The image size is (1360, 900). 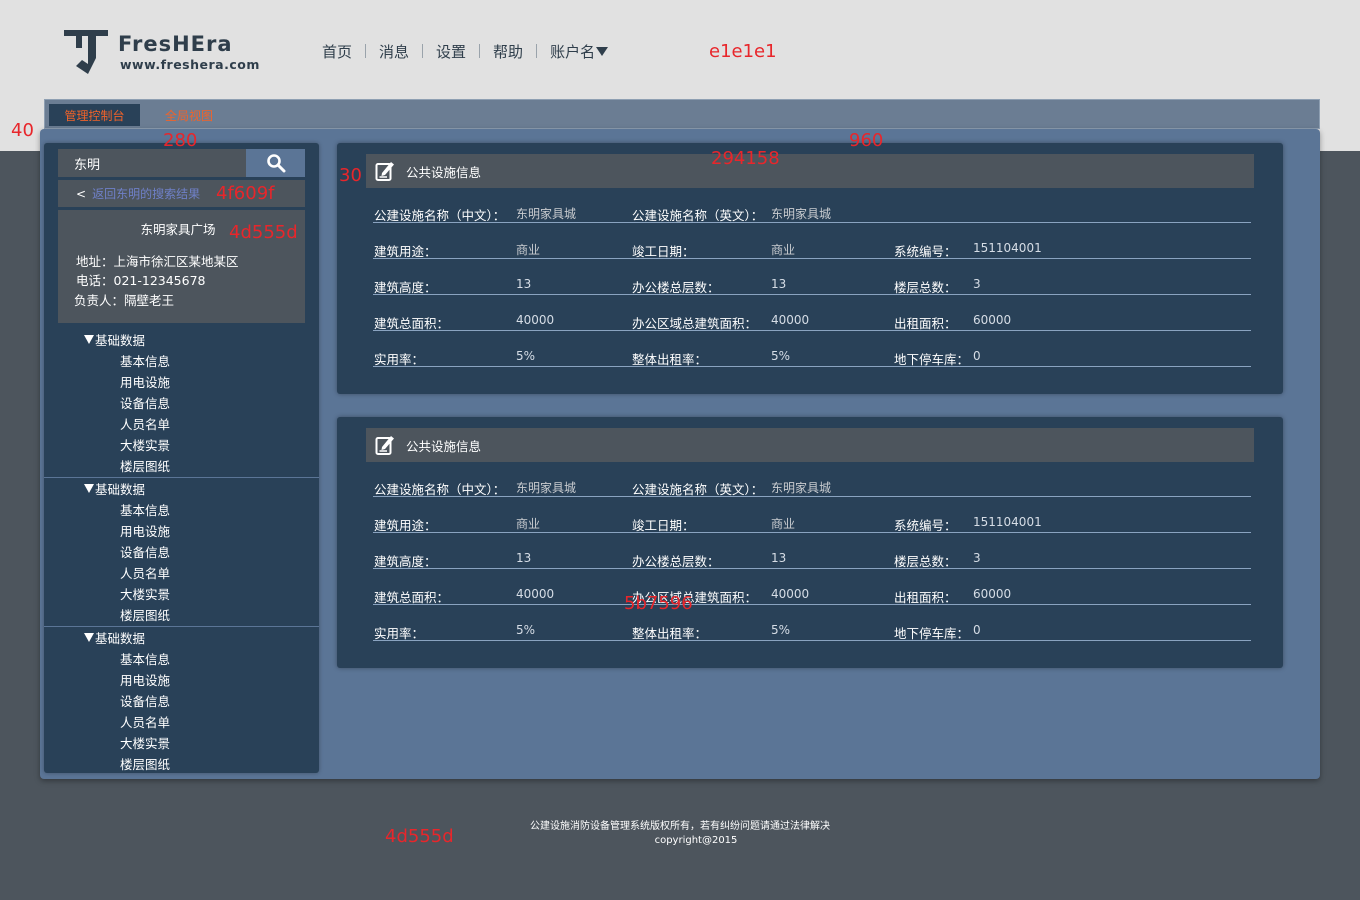 I want to click on field-label: 公建设施名称（中文）：, so click(x=440, y=489).